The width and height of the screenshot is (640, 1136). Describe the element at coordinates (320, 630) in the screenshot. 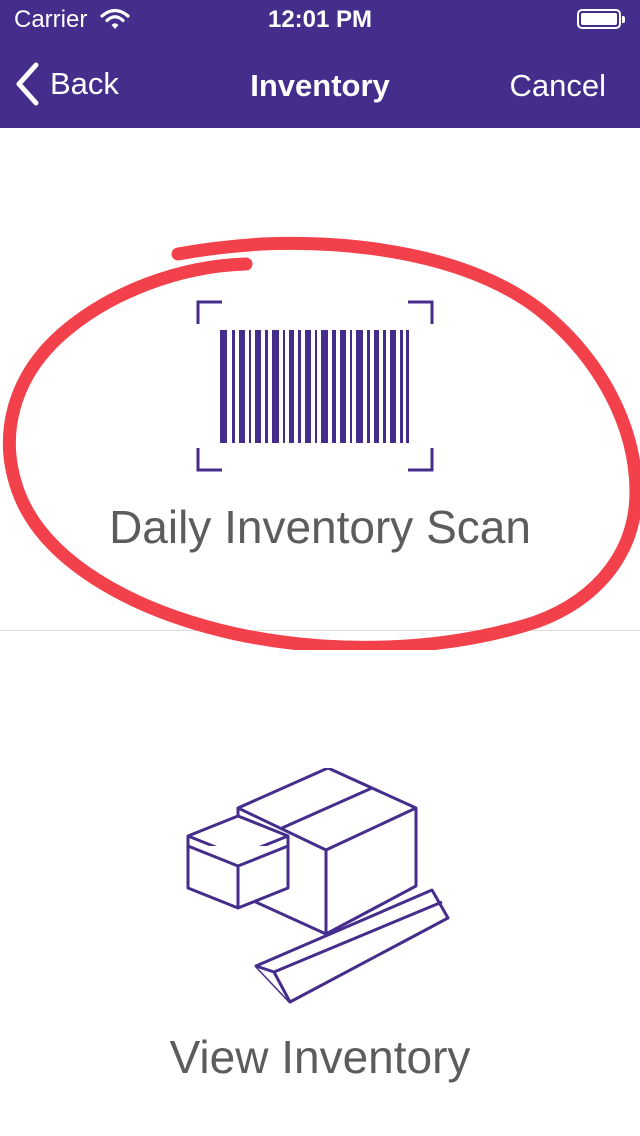

I see `divider` at that location.